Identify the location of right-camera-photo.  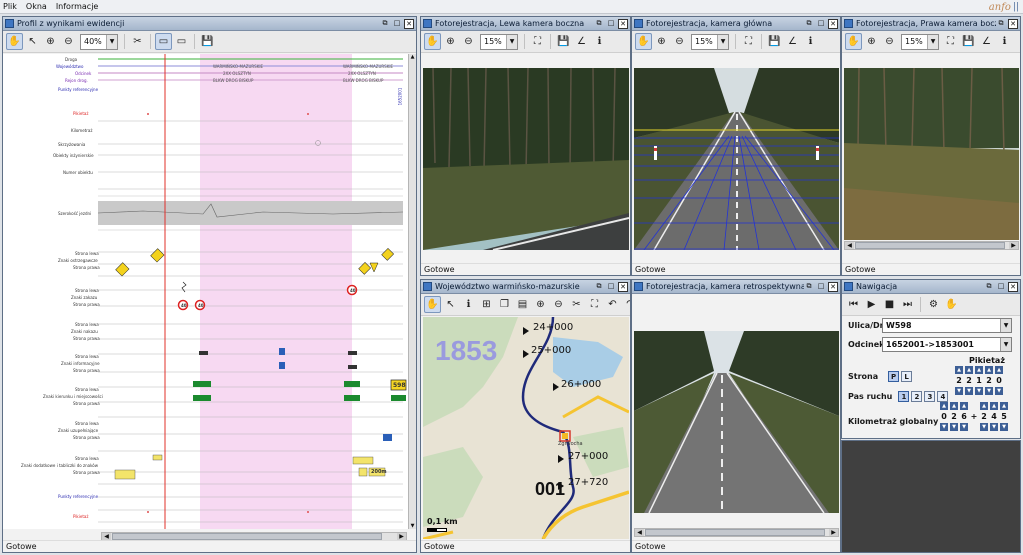
(931, 154).